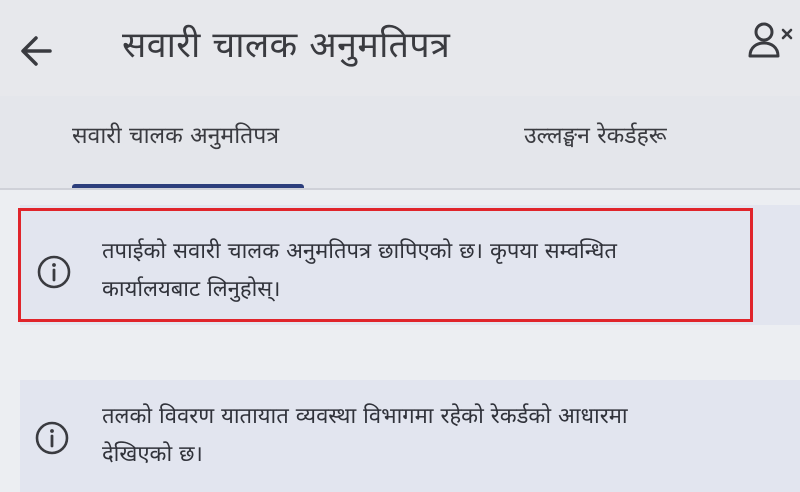 This screenshot has height=492, width=800. I want to click on back-button, so click(39, 51).